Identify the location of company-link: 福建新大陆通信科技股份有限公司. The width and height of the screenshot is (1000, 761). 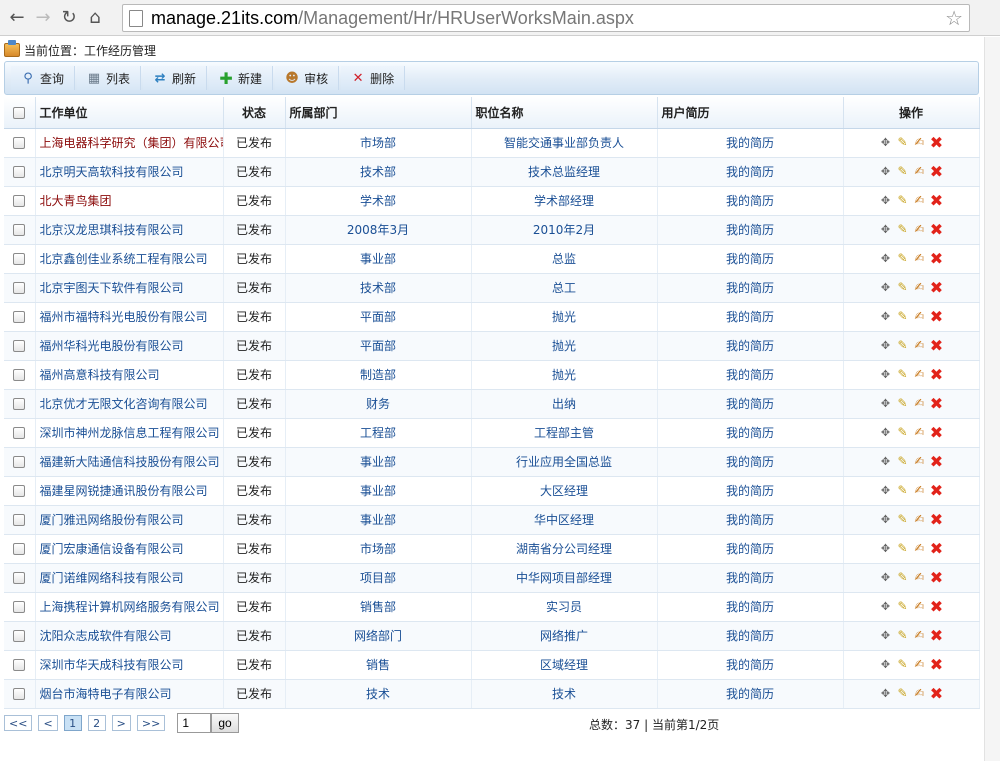
(129, 462).